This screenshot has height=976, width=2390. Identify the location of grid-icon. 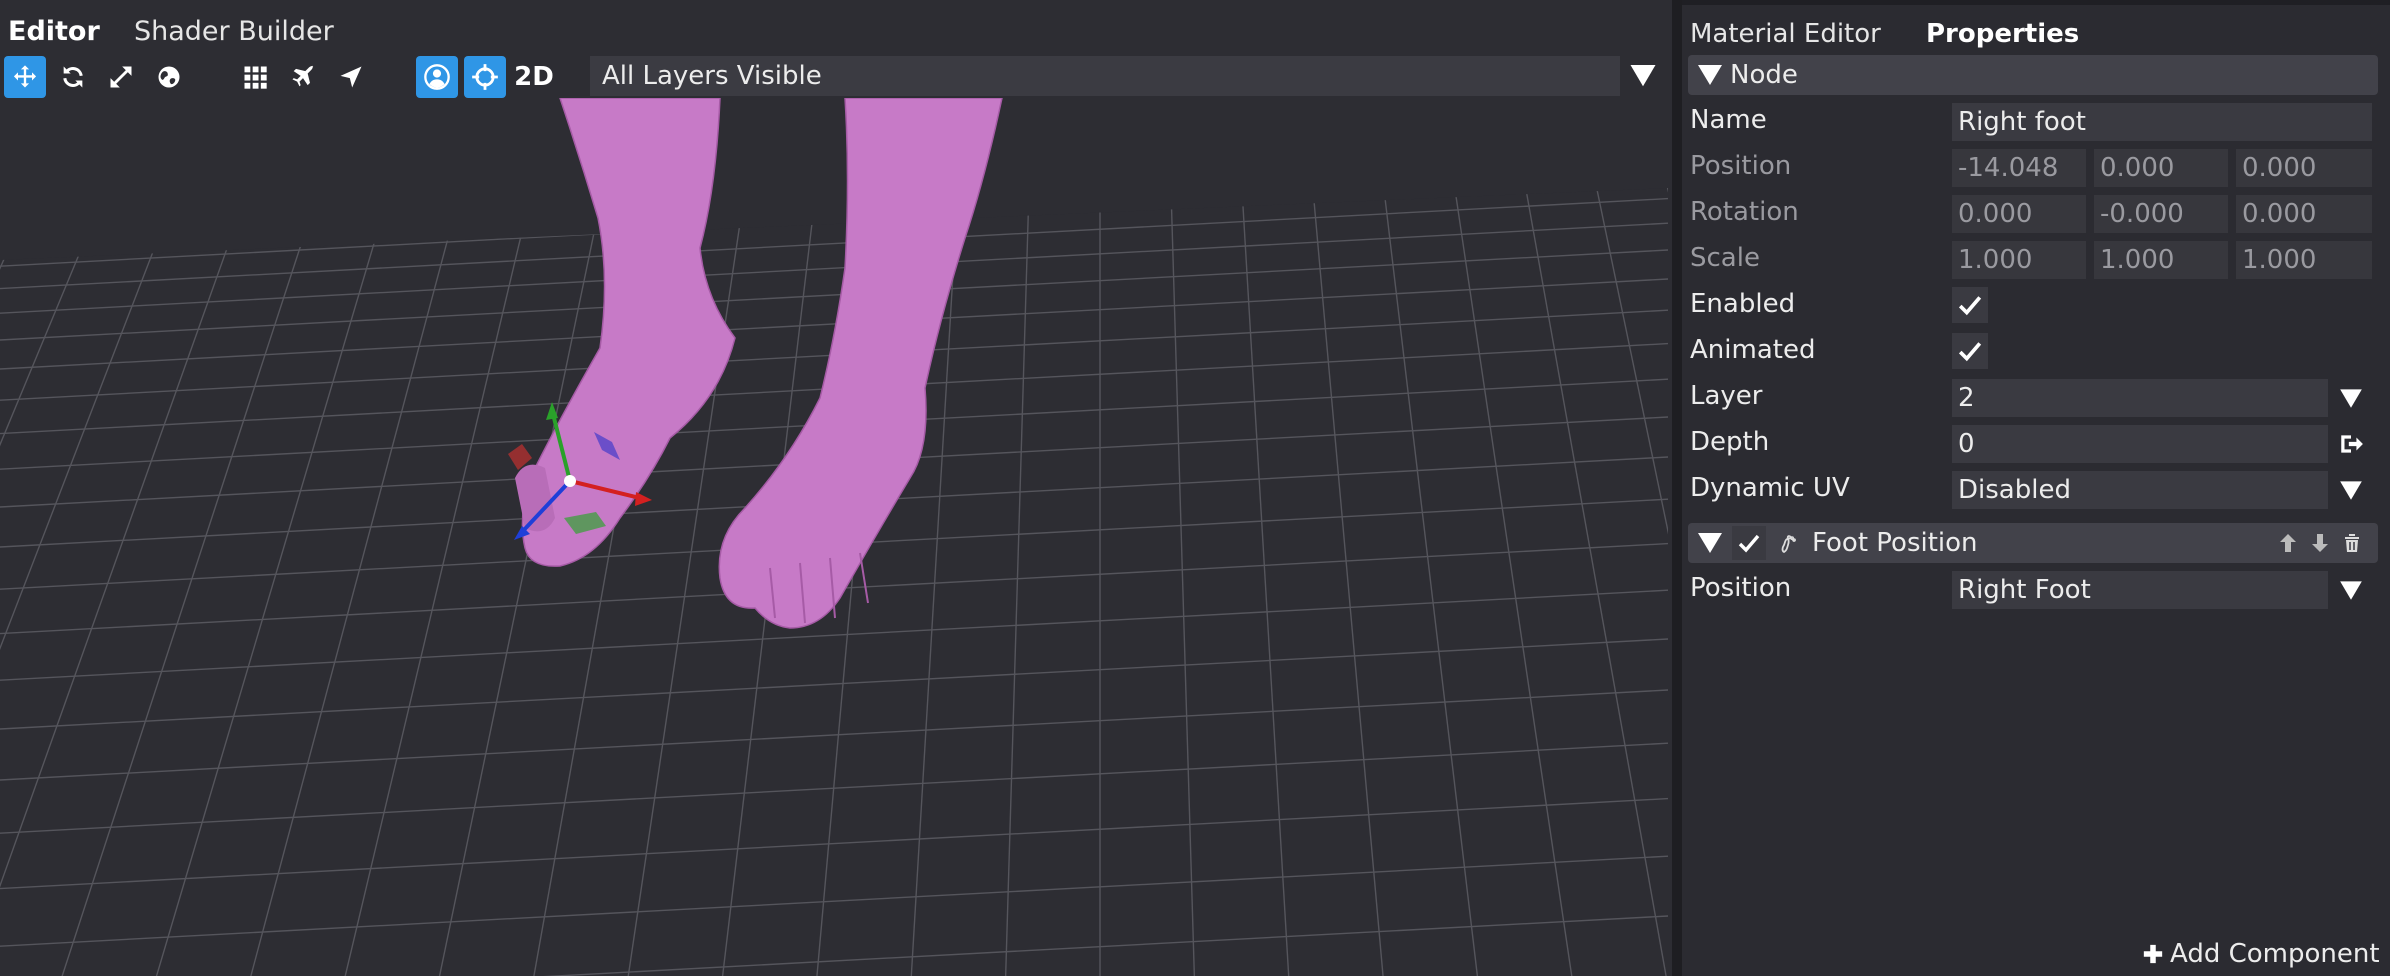
(255, 77).